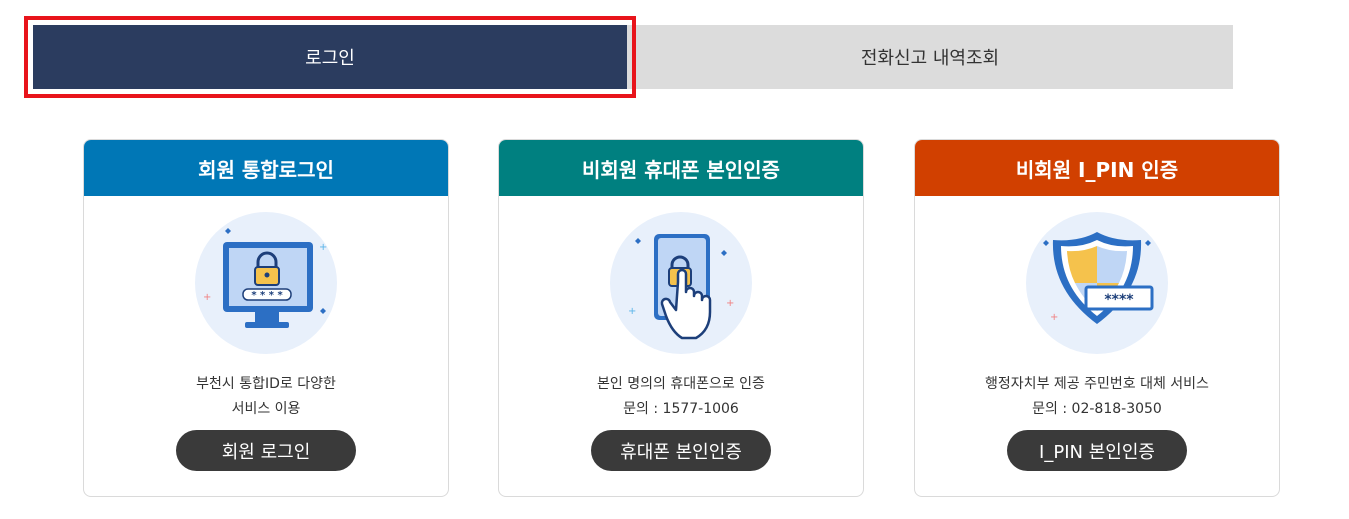 The width and height of the screenshot is (1349, 519). What do you see at coordinates (266, 283) in the screenshot?
I see `monitor-lock-icon: * * * * + +` at bounding box center [266, 283].